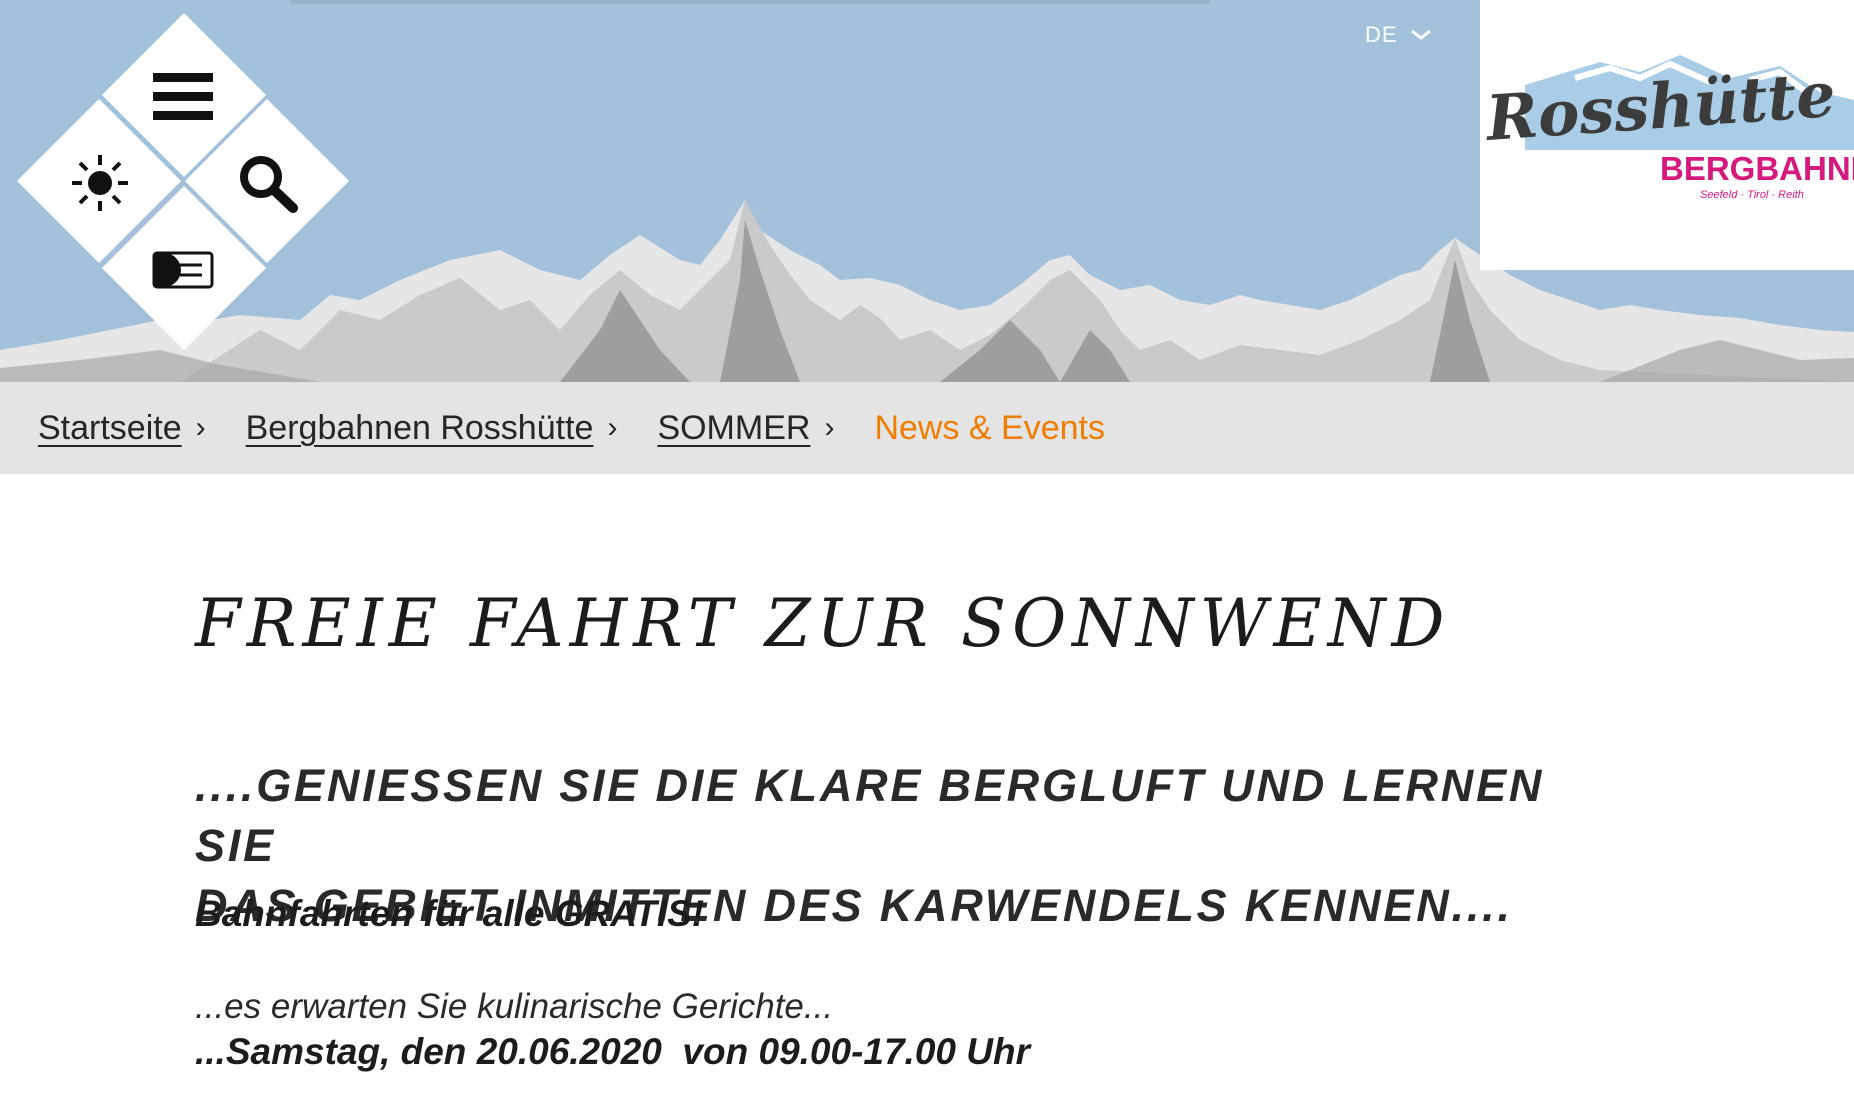  I want to click on breadcrumb-sommer: SOMMER, so click(733, 428).